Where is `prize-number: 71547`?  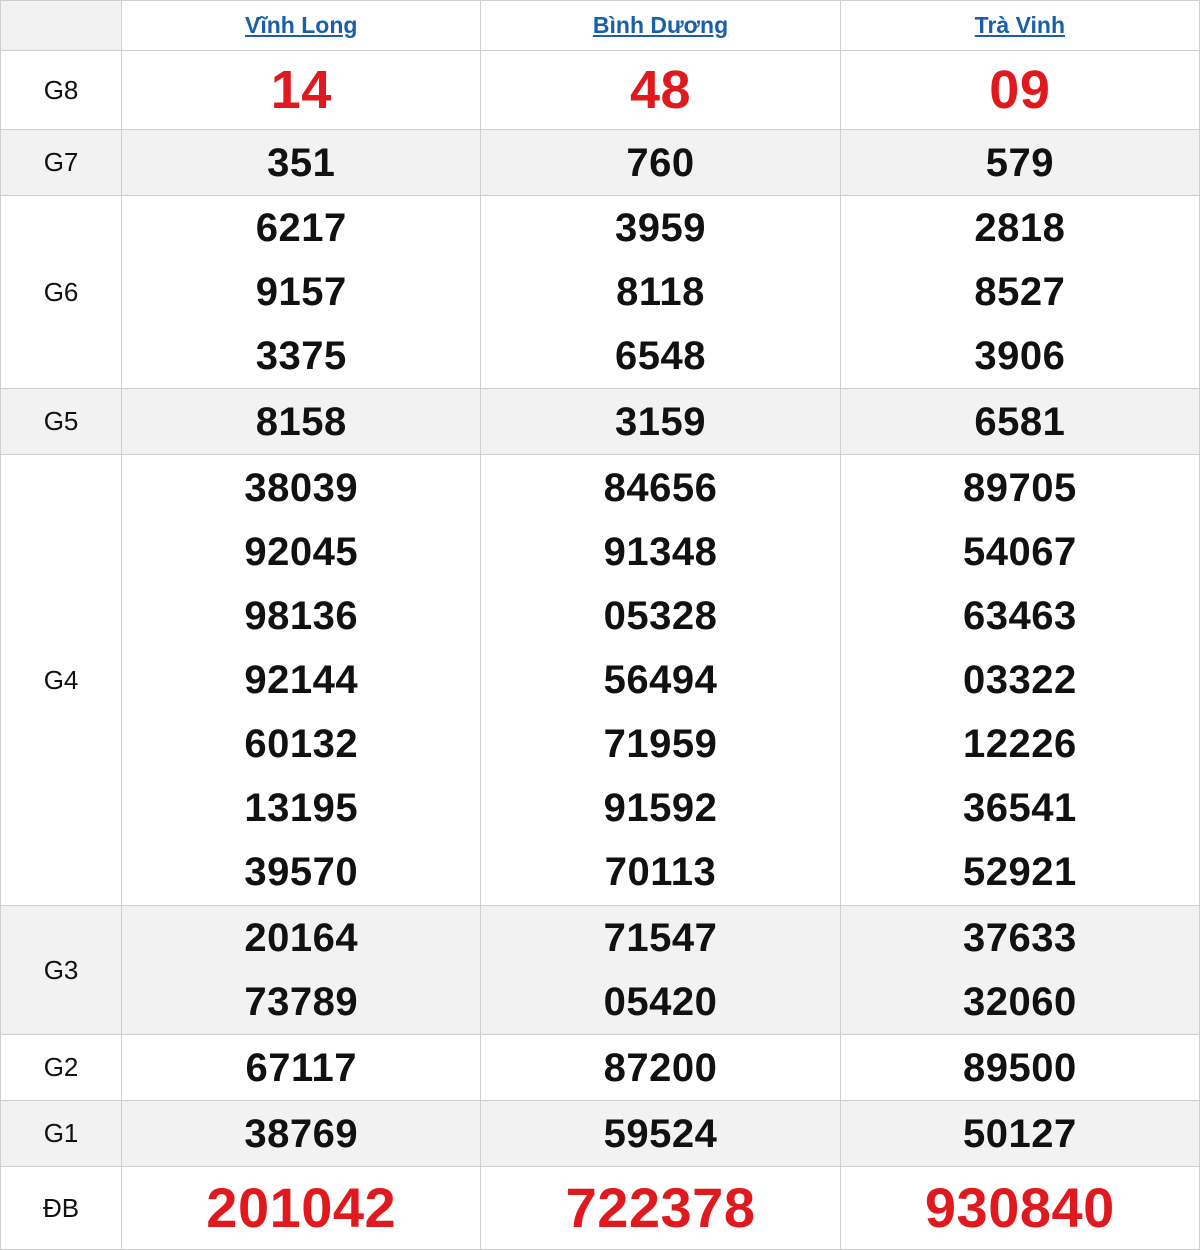 prize-number: 71547 is located at coordinates (660, 938).